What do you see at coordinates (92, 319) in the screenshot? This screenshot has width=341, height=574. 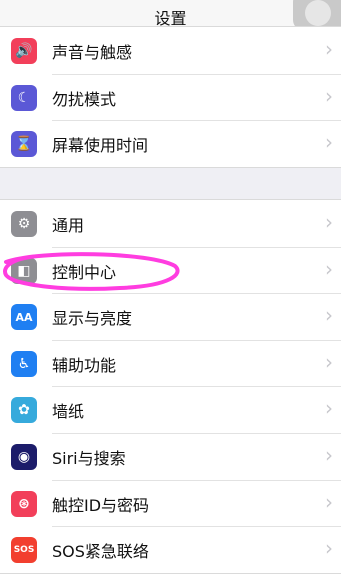 I see `row-label: 显示与亮度` at bounding box center [92, 319].